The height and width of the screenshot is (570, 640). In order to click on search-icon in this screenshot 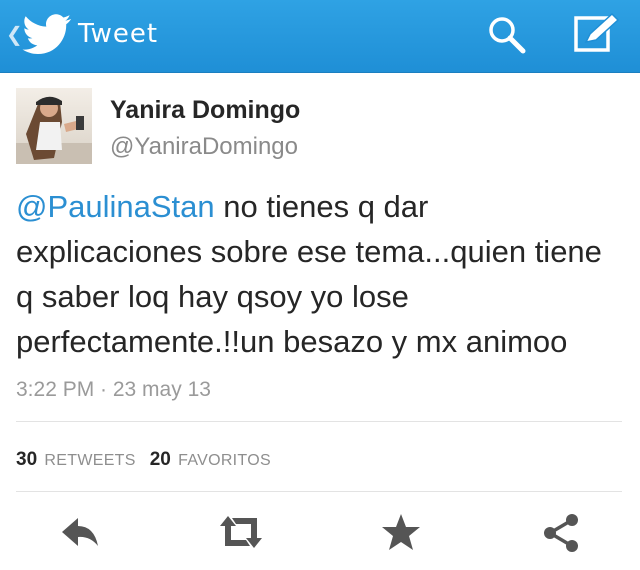, I will do `click(507, 35)`.